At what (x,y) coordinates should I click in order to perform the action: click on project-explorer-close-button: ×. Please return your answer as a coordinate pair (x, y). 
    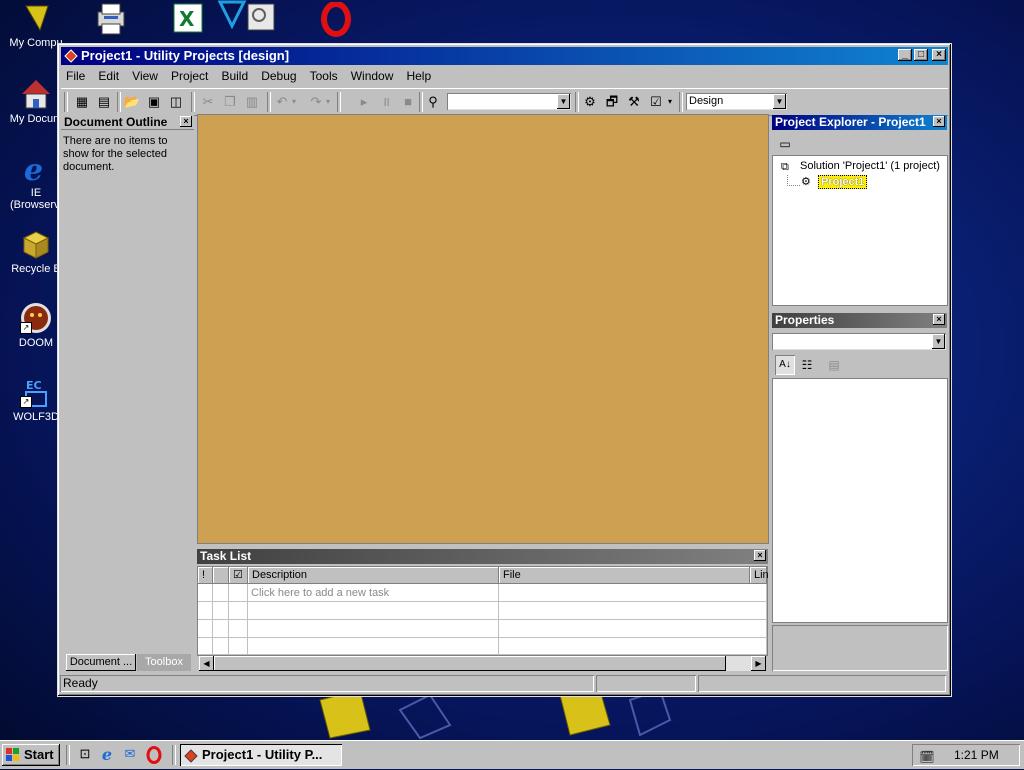
    Looking at the image, I should click on (939, 121).